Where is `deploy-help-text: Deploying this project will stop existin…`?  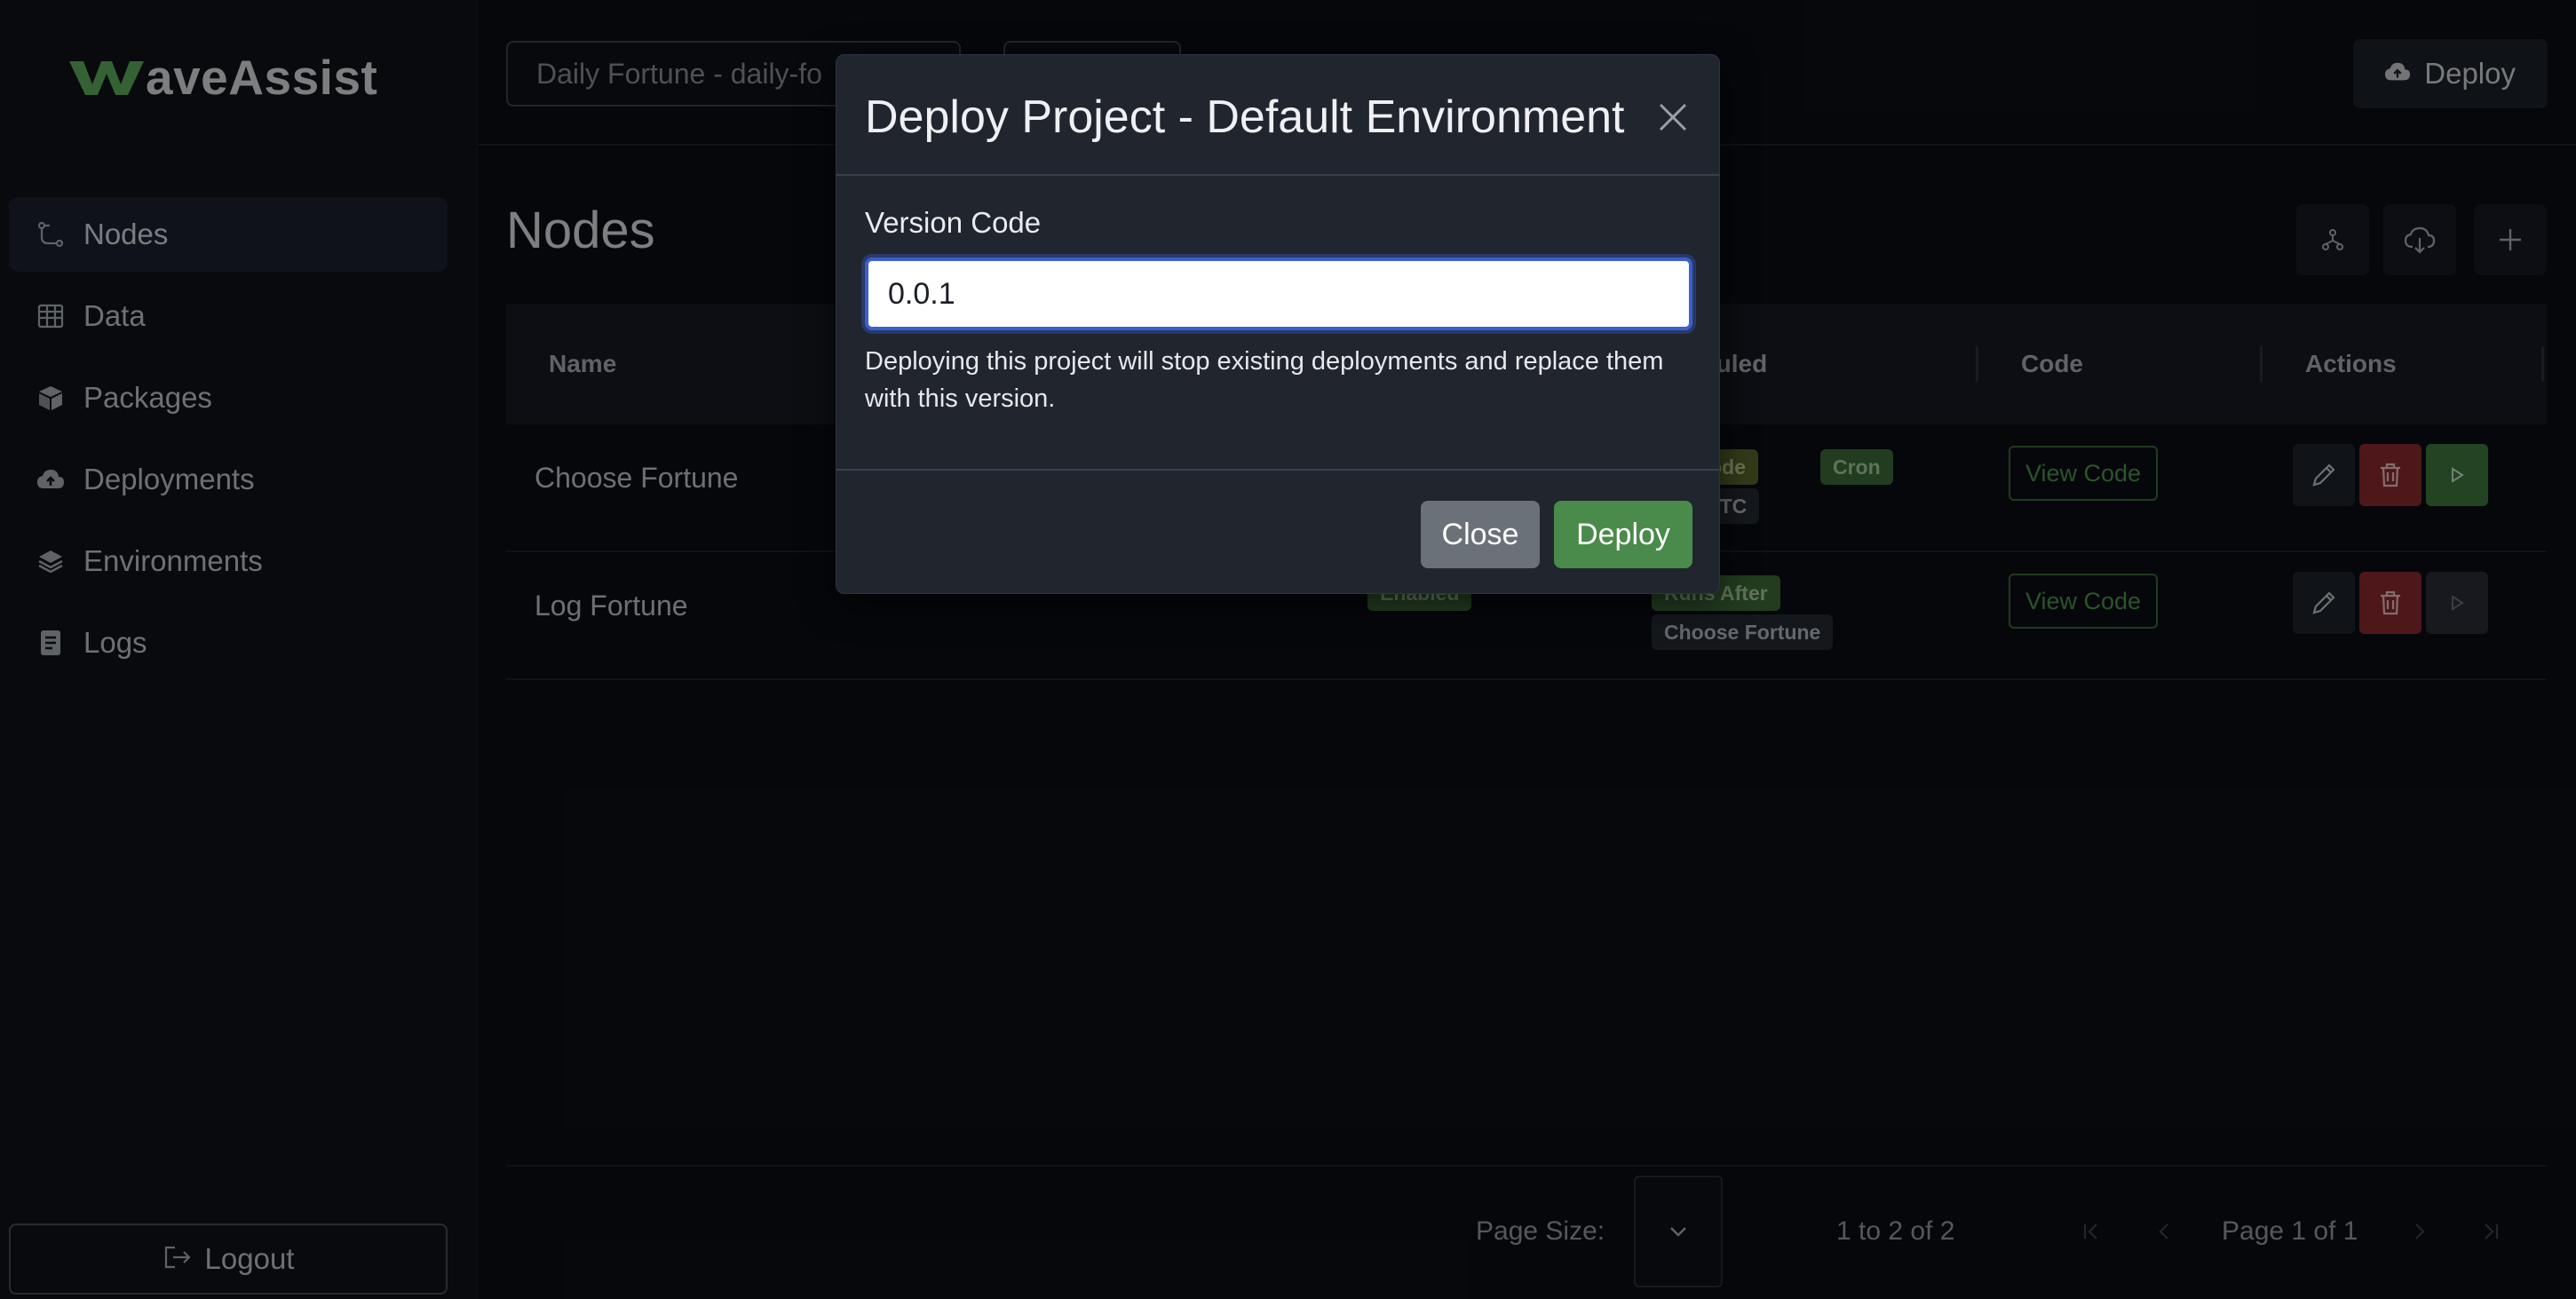 deploy-help-text: Deploying this project will stop existin… is located at coordinates (1265, 380).